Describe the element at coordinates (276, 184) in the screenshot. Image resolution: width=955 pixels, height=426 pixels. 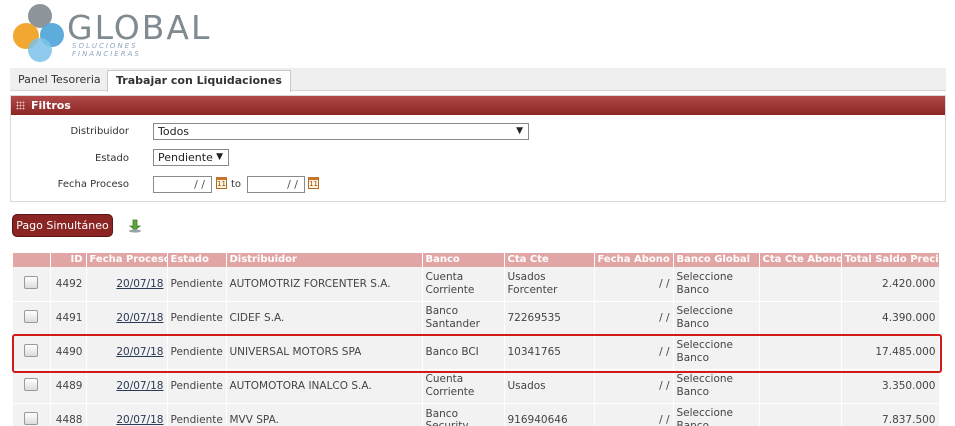
I see `fecha-to-input: / /` at that location.